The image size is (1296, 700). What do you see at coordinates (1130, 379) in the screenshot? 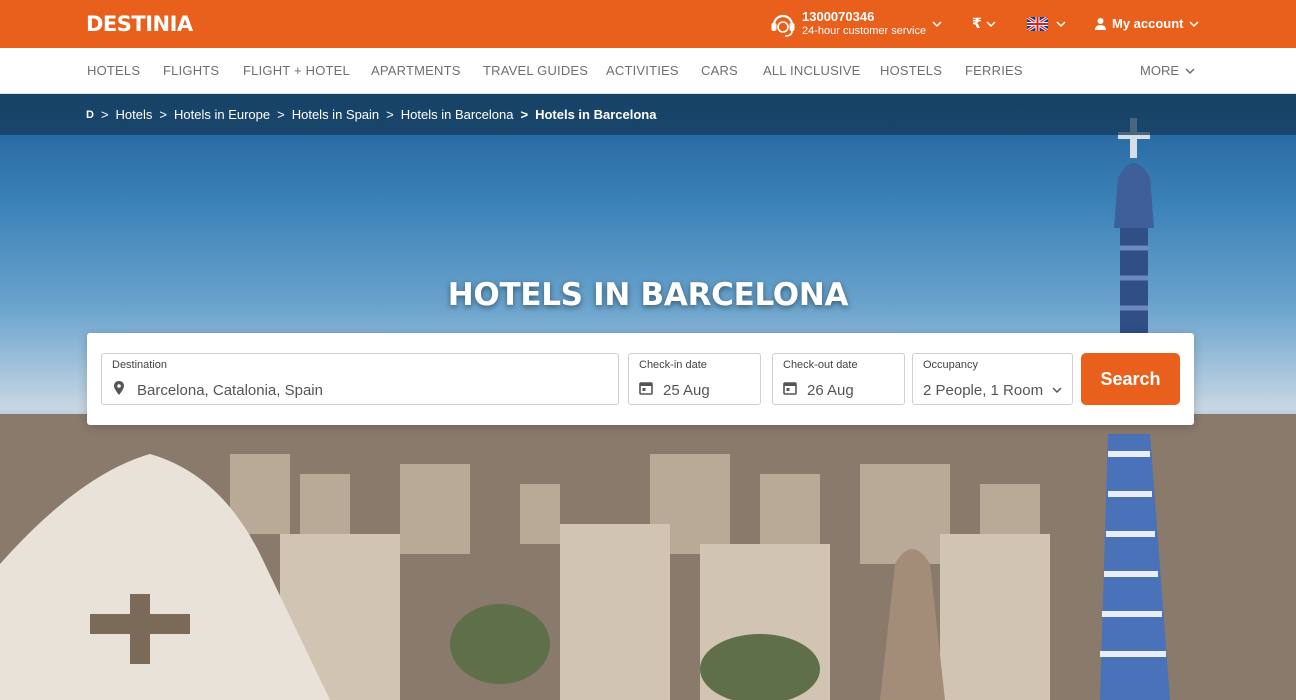
I see `search-button: Search` at bounding box center [1130, 379].